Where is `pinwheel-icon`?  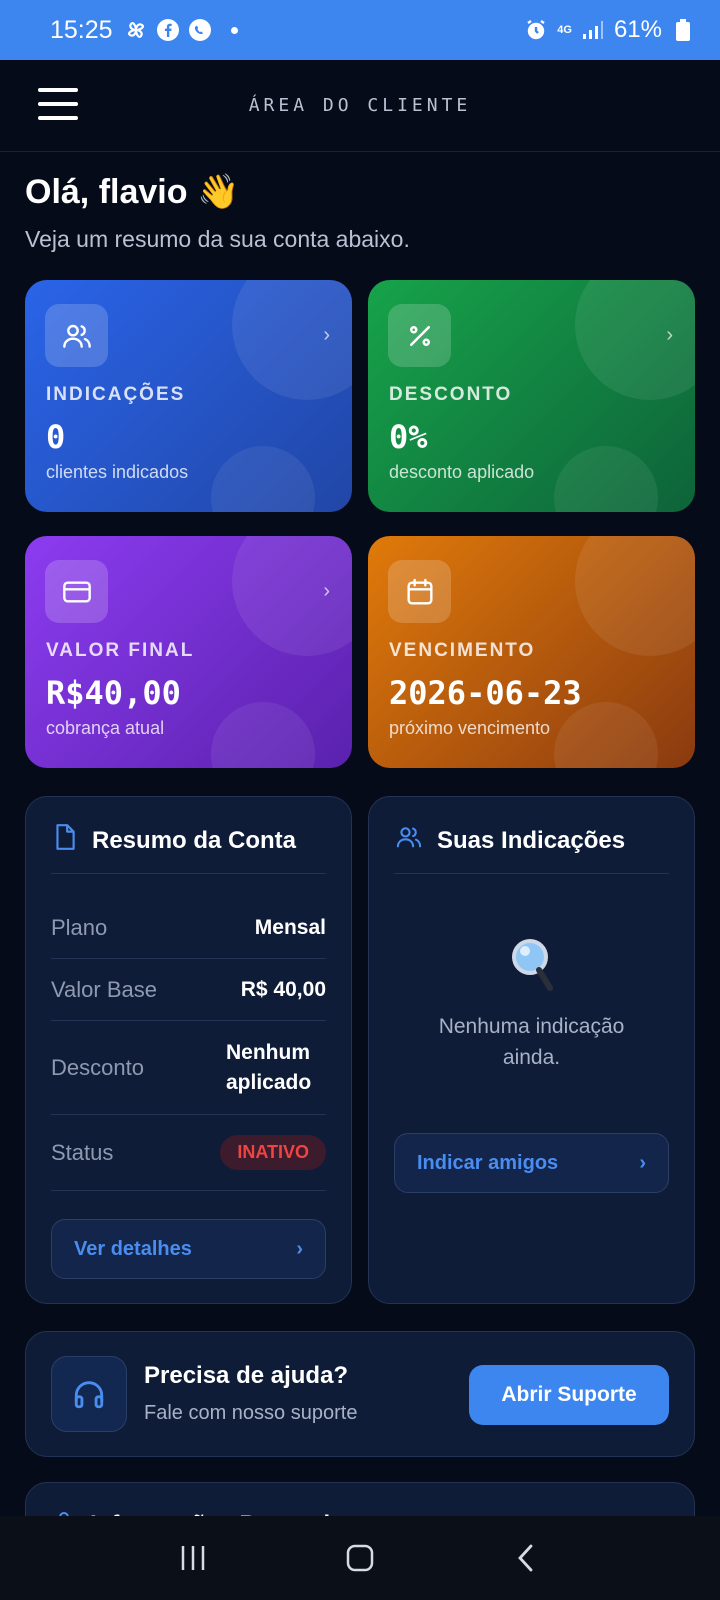
pinwheel-icon is located at coordinates (136, 30).